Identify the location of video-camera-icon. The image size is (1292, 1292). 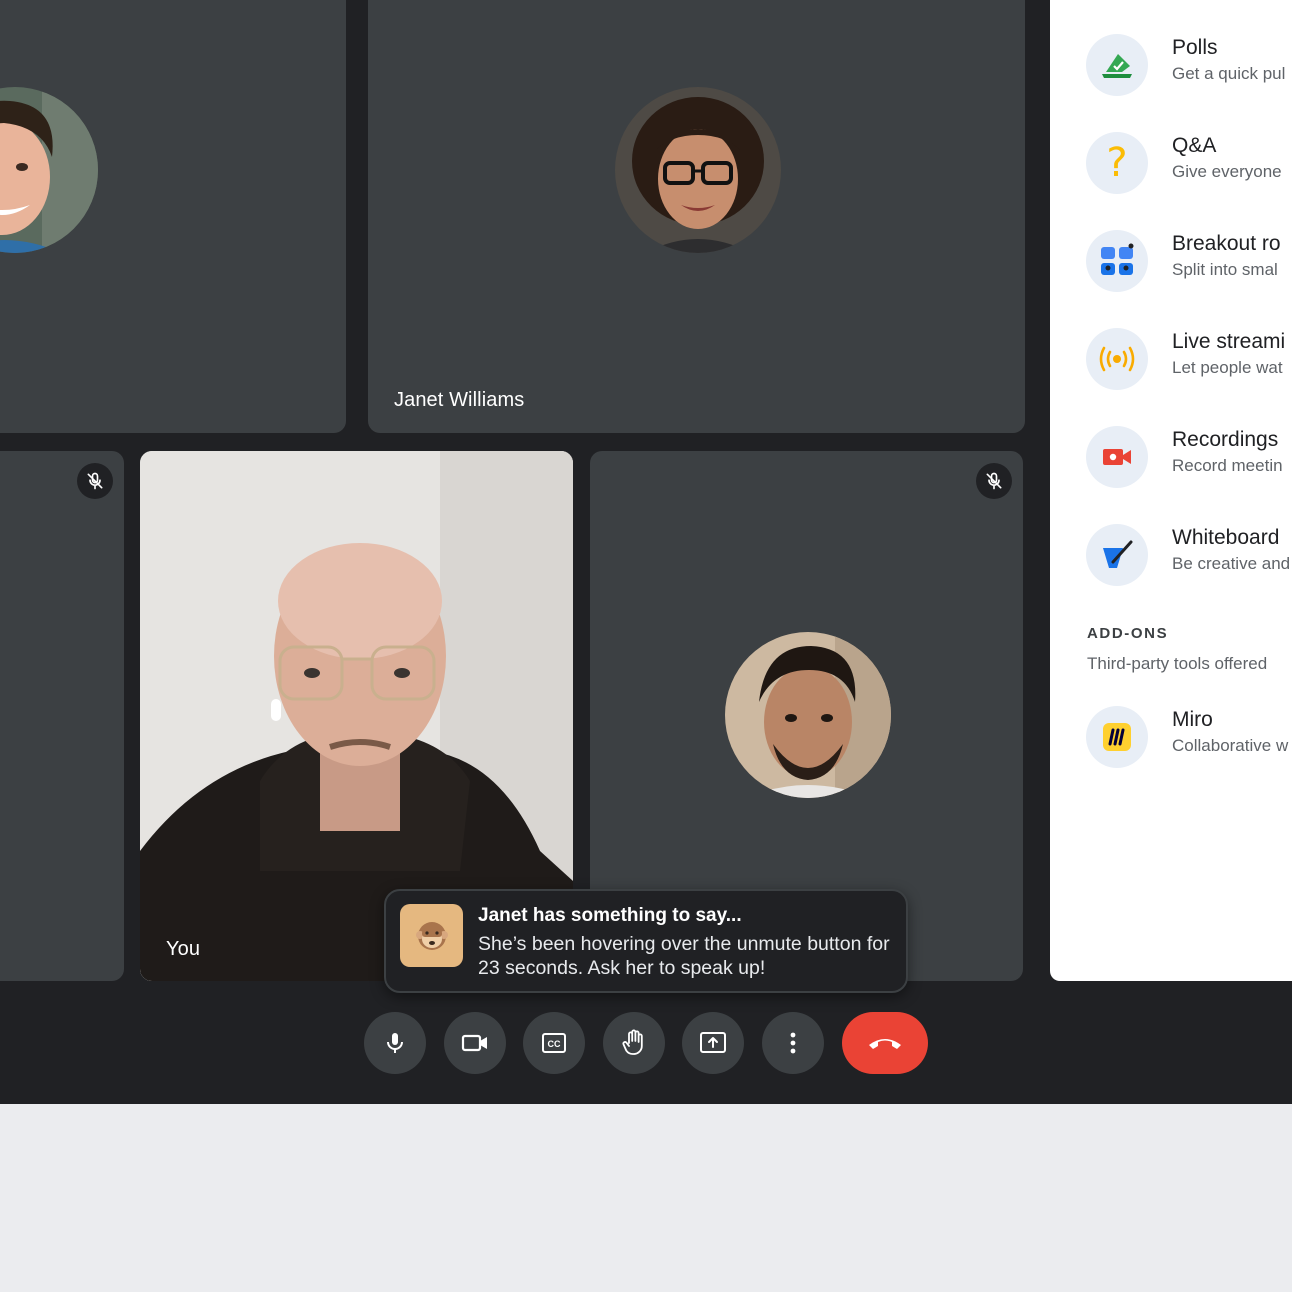
(474, 1043).